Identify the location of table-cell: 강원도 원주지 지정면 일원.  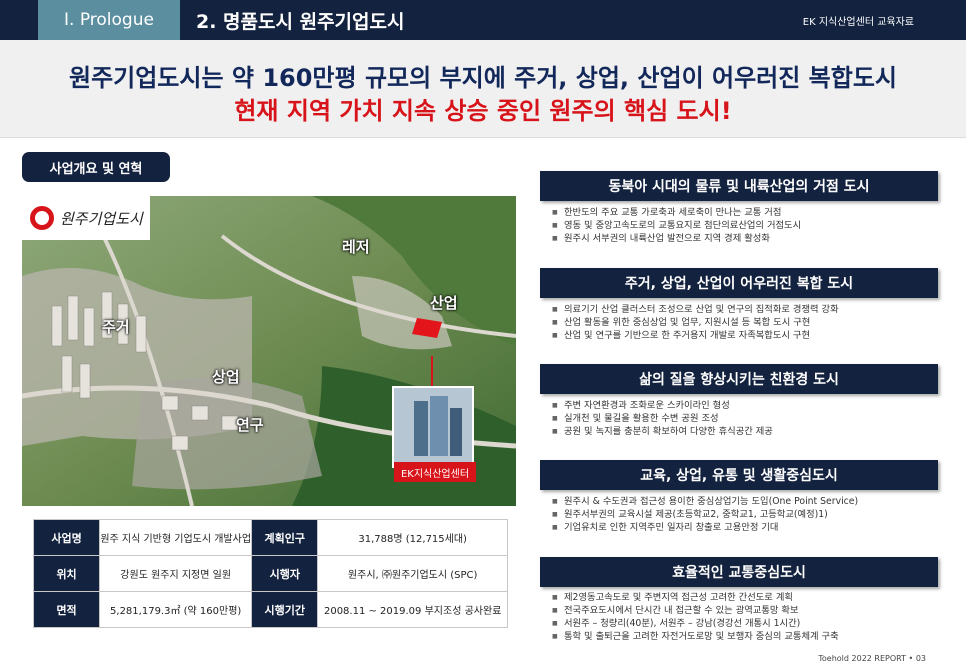
(176, 573).